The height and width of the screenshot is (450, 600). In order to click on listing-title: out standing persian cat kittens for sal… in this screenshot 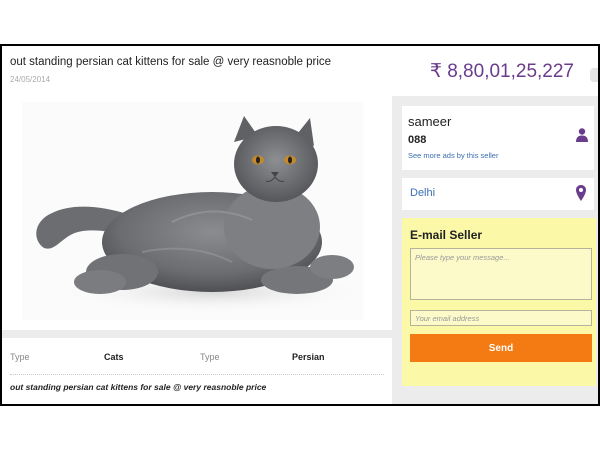, I will do `click(171, 62)`.